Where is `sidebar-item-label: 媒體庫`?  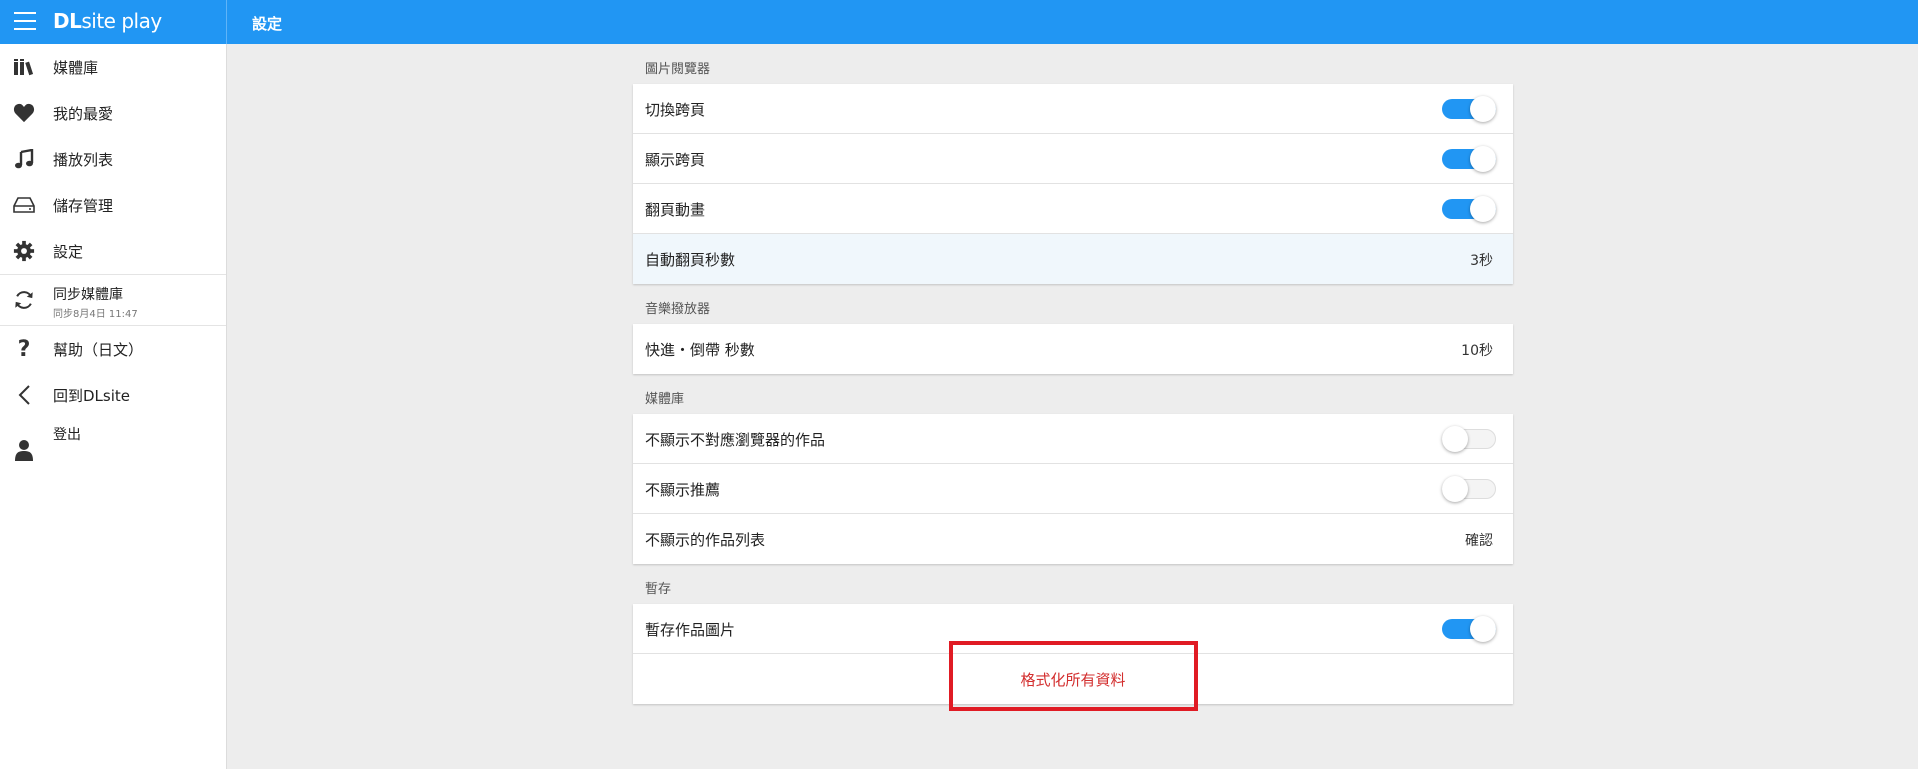
sidebar-item-label: 媒體庫 is located at coordinates (76, 67).